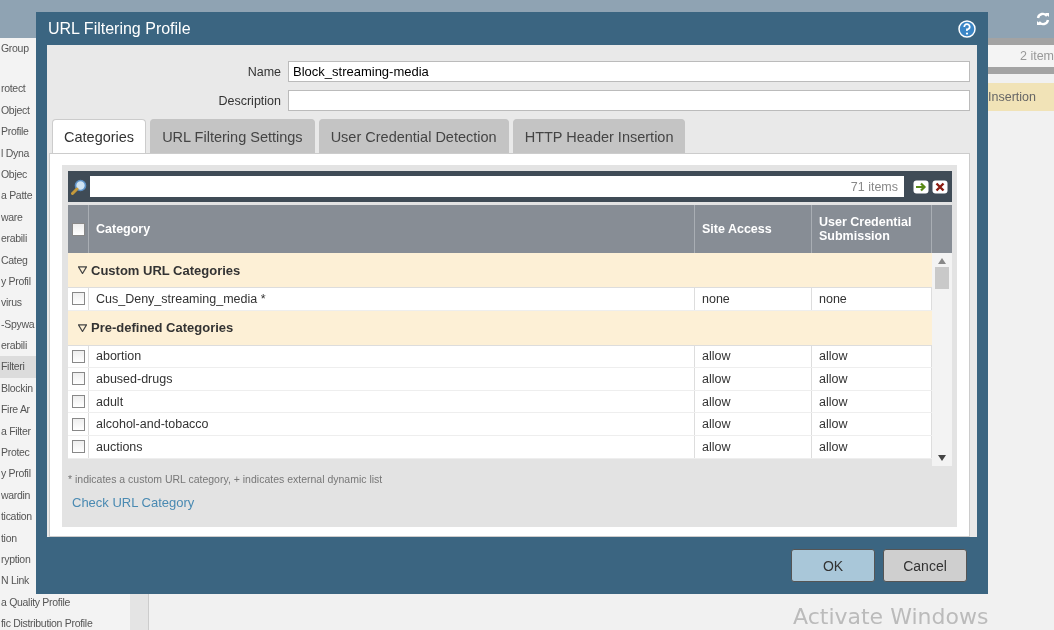 The image size is (1054, 630). What do you see at coordinates (392, 401) in the screenshot?
I see `table-cell: adult` at bounding box center [392, 401].